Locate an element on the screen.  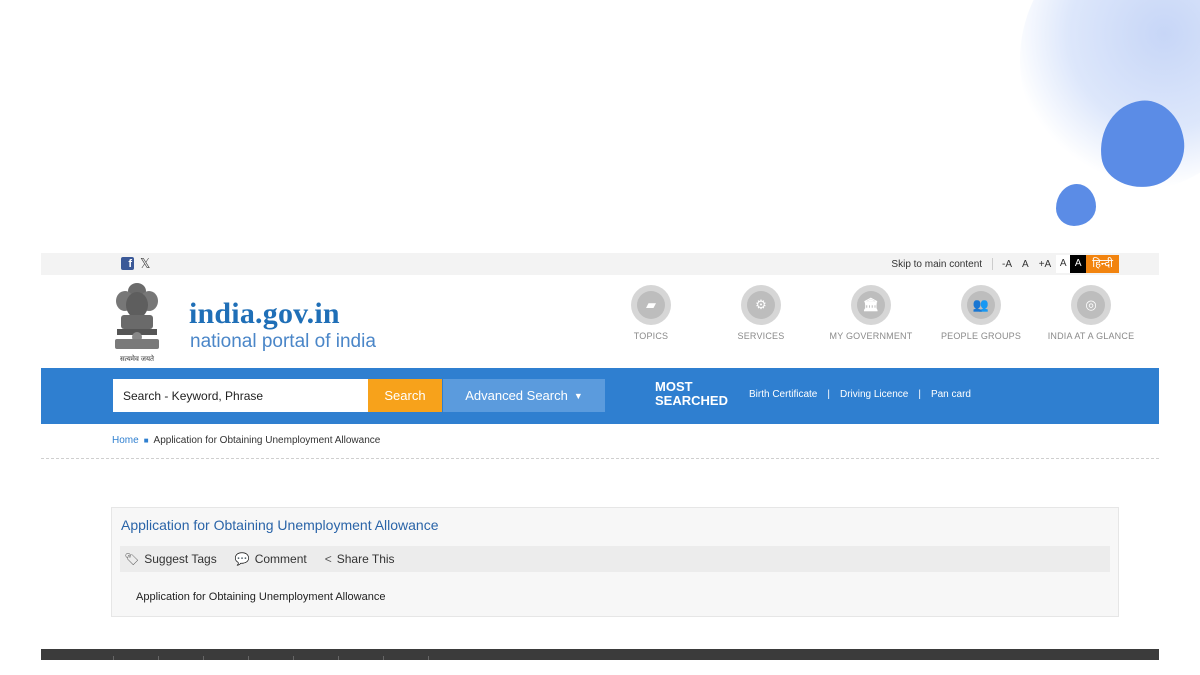
accessibility-controls: Skip to main content -A A +A A A हिन्दी is located at coordinates (1005, 264).